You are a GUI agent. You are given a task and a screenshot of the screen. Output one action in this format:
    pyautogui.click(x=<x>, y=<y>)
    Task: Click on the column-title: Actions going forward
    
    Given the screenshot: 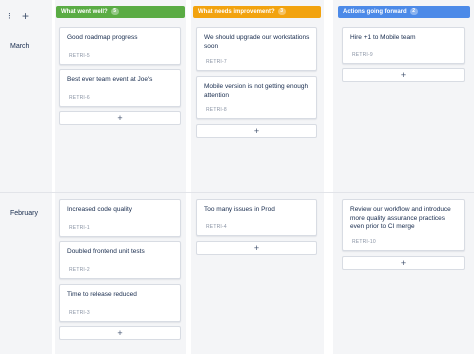 What is the action you would take?
    pyautogui.click(x=375, y=12)
    